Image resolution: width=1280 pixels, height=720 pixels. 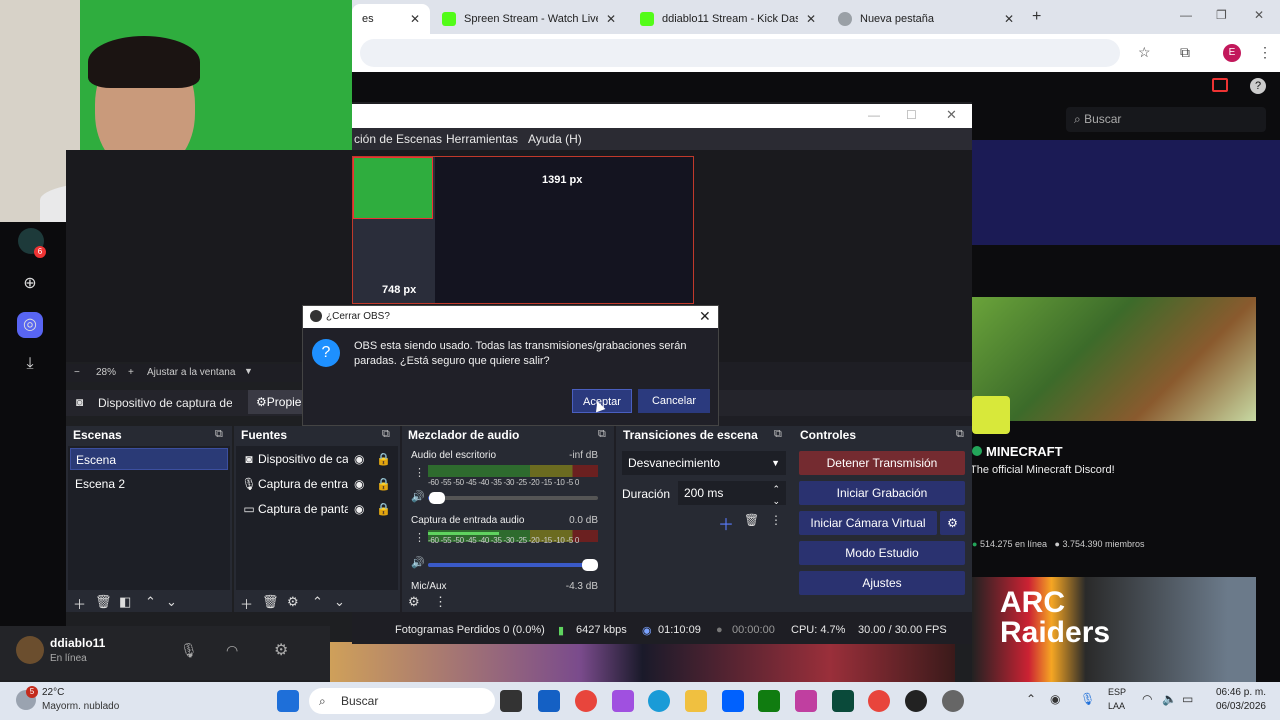 I want to click on obs-close-icon: ✕, so click(x=951, y=115).